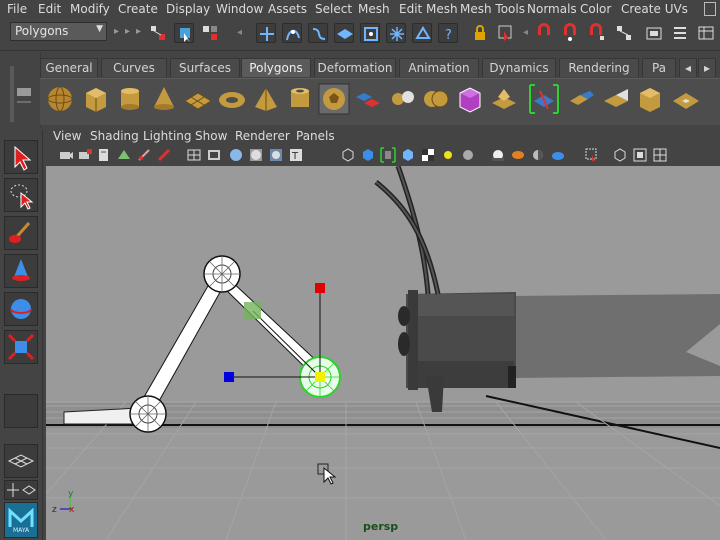  What do you see at coordinates (167, 136) in the screenshot?
I see `panel-menu-lighting: Lighting` at bounding box center [167, 136].